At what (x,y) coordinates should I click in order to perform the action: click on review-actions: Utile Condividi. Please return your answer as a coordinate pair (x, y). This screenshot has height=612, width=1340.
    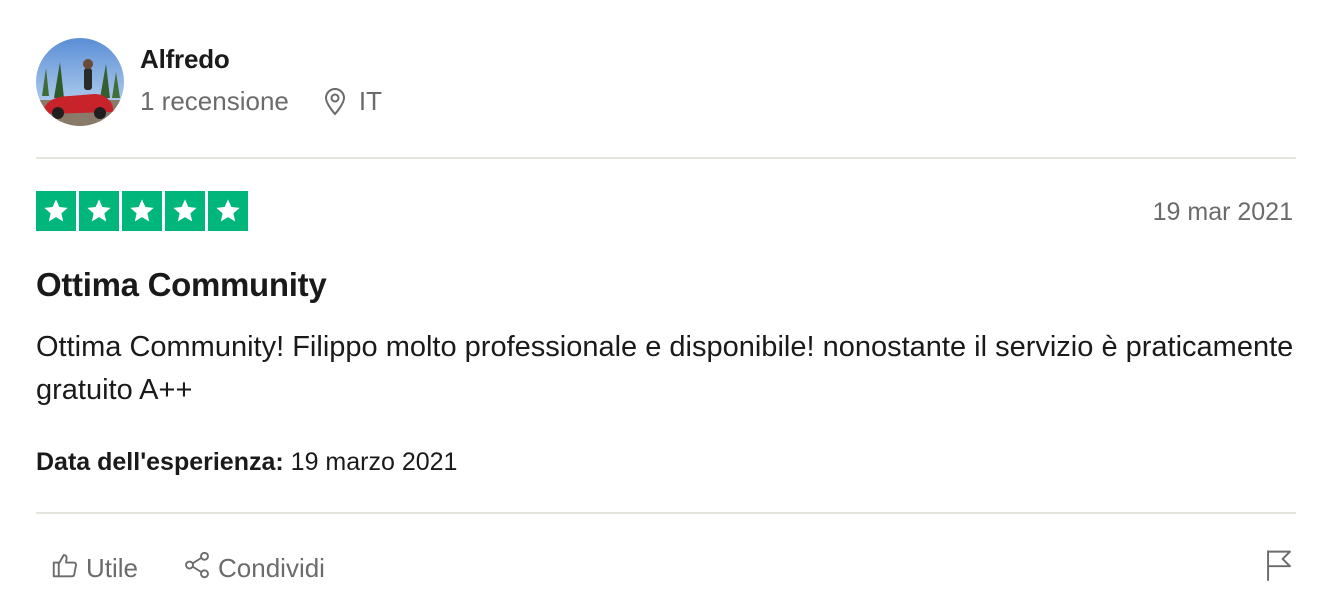
    Looking at the image, I should click on (187, 568).